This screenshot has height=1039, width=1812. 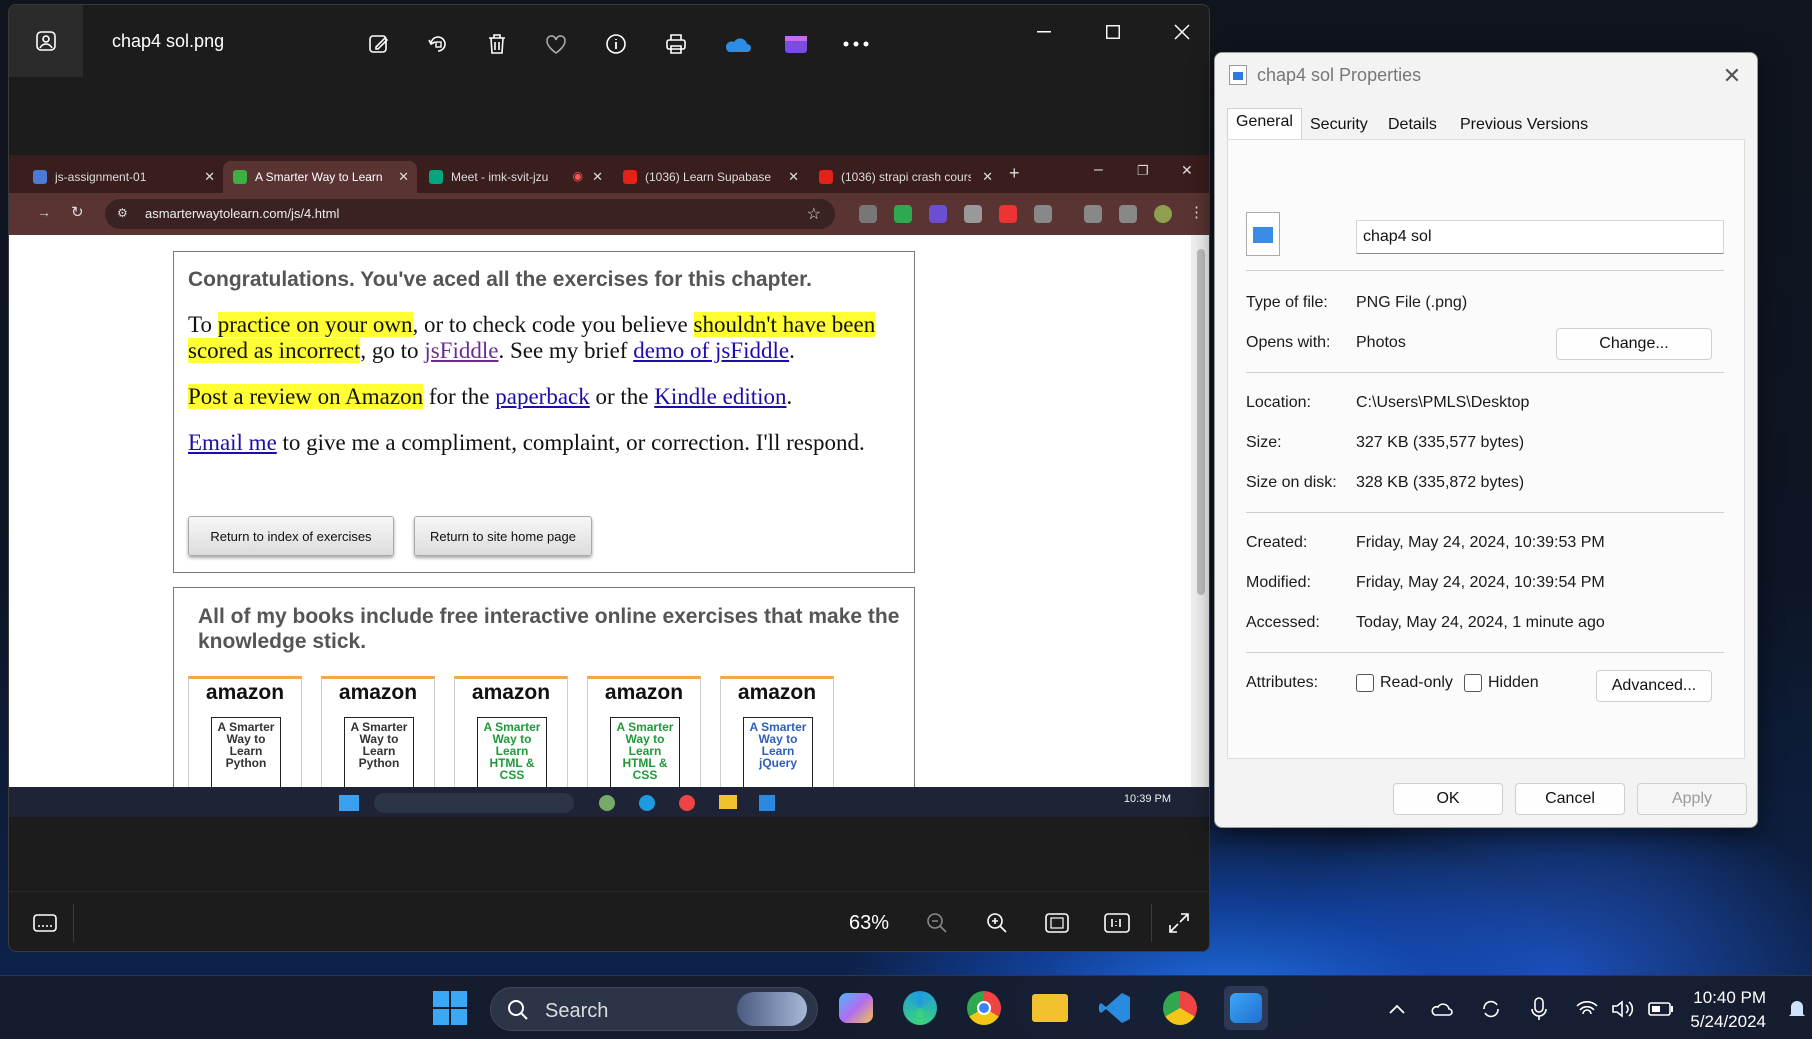 What do you see at coordinates (616, 44) in the screenshot?
I see `info-icon` at bounding box center [616, 44].